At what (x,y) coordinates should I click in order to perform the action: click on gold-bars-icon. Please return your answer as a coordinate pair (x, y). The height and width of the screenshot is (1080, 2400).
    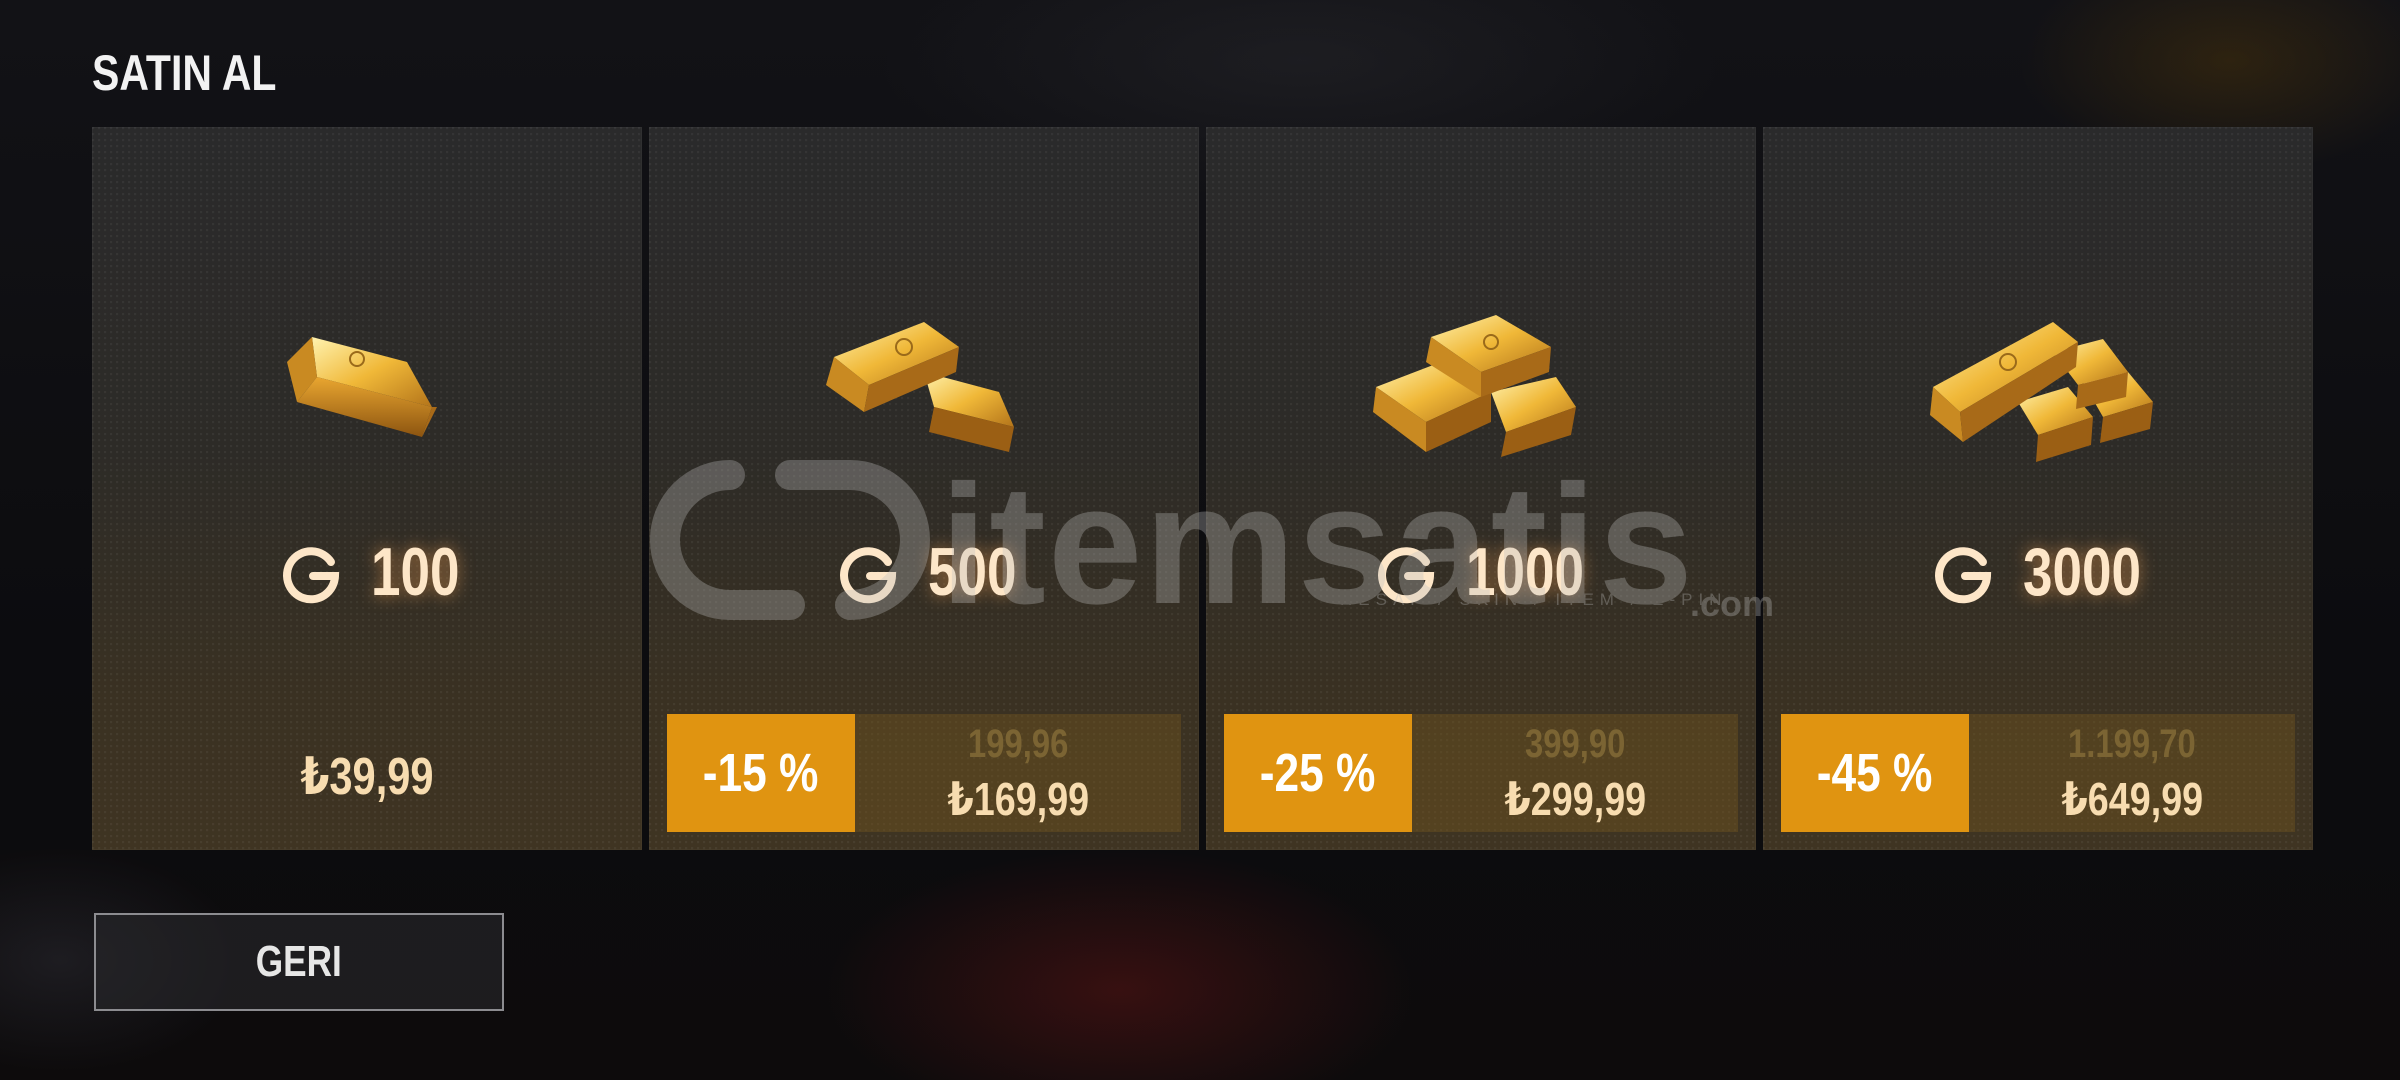
    Looking at the image, I should click on (920, 387).